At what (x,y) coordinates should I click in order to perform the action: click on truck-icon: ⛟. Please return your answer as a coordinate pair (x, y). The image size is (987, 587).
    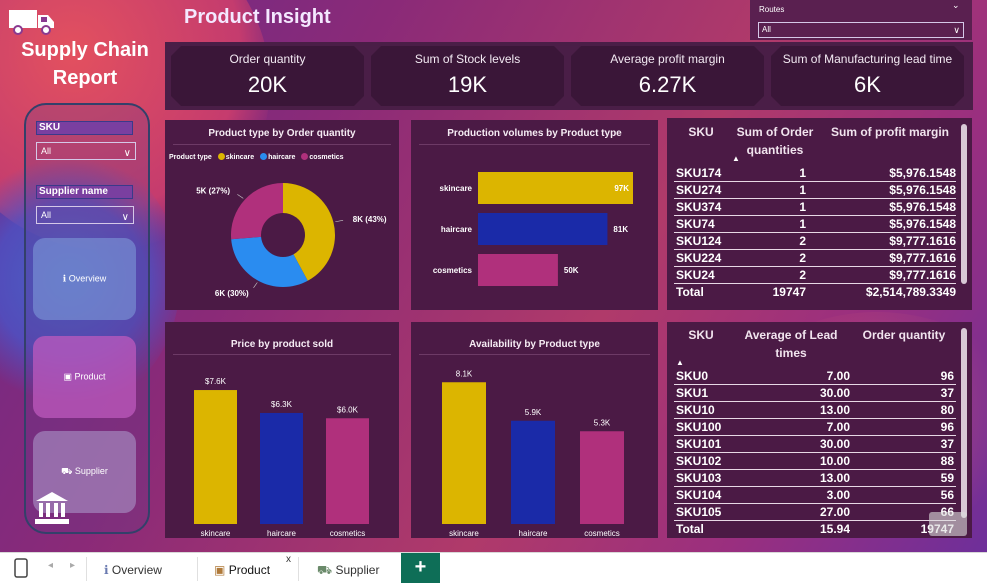
    Looking at the image, I should click on (325, 570).